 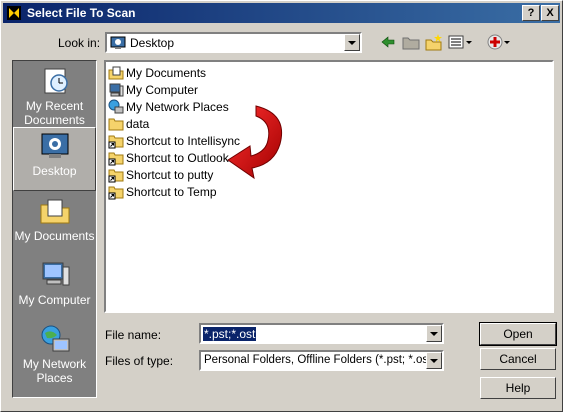 I want to click on look-in-value: Desktop, so click(x=152, y=43).